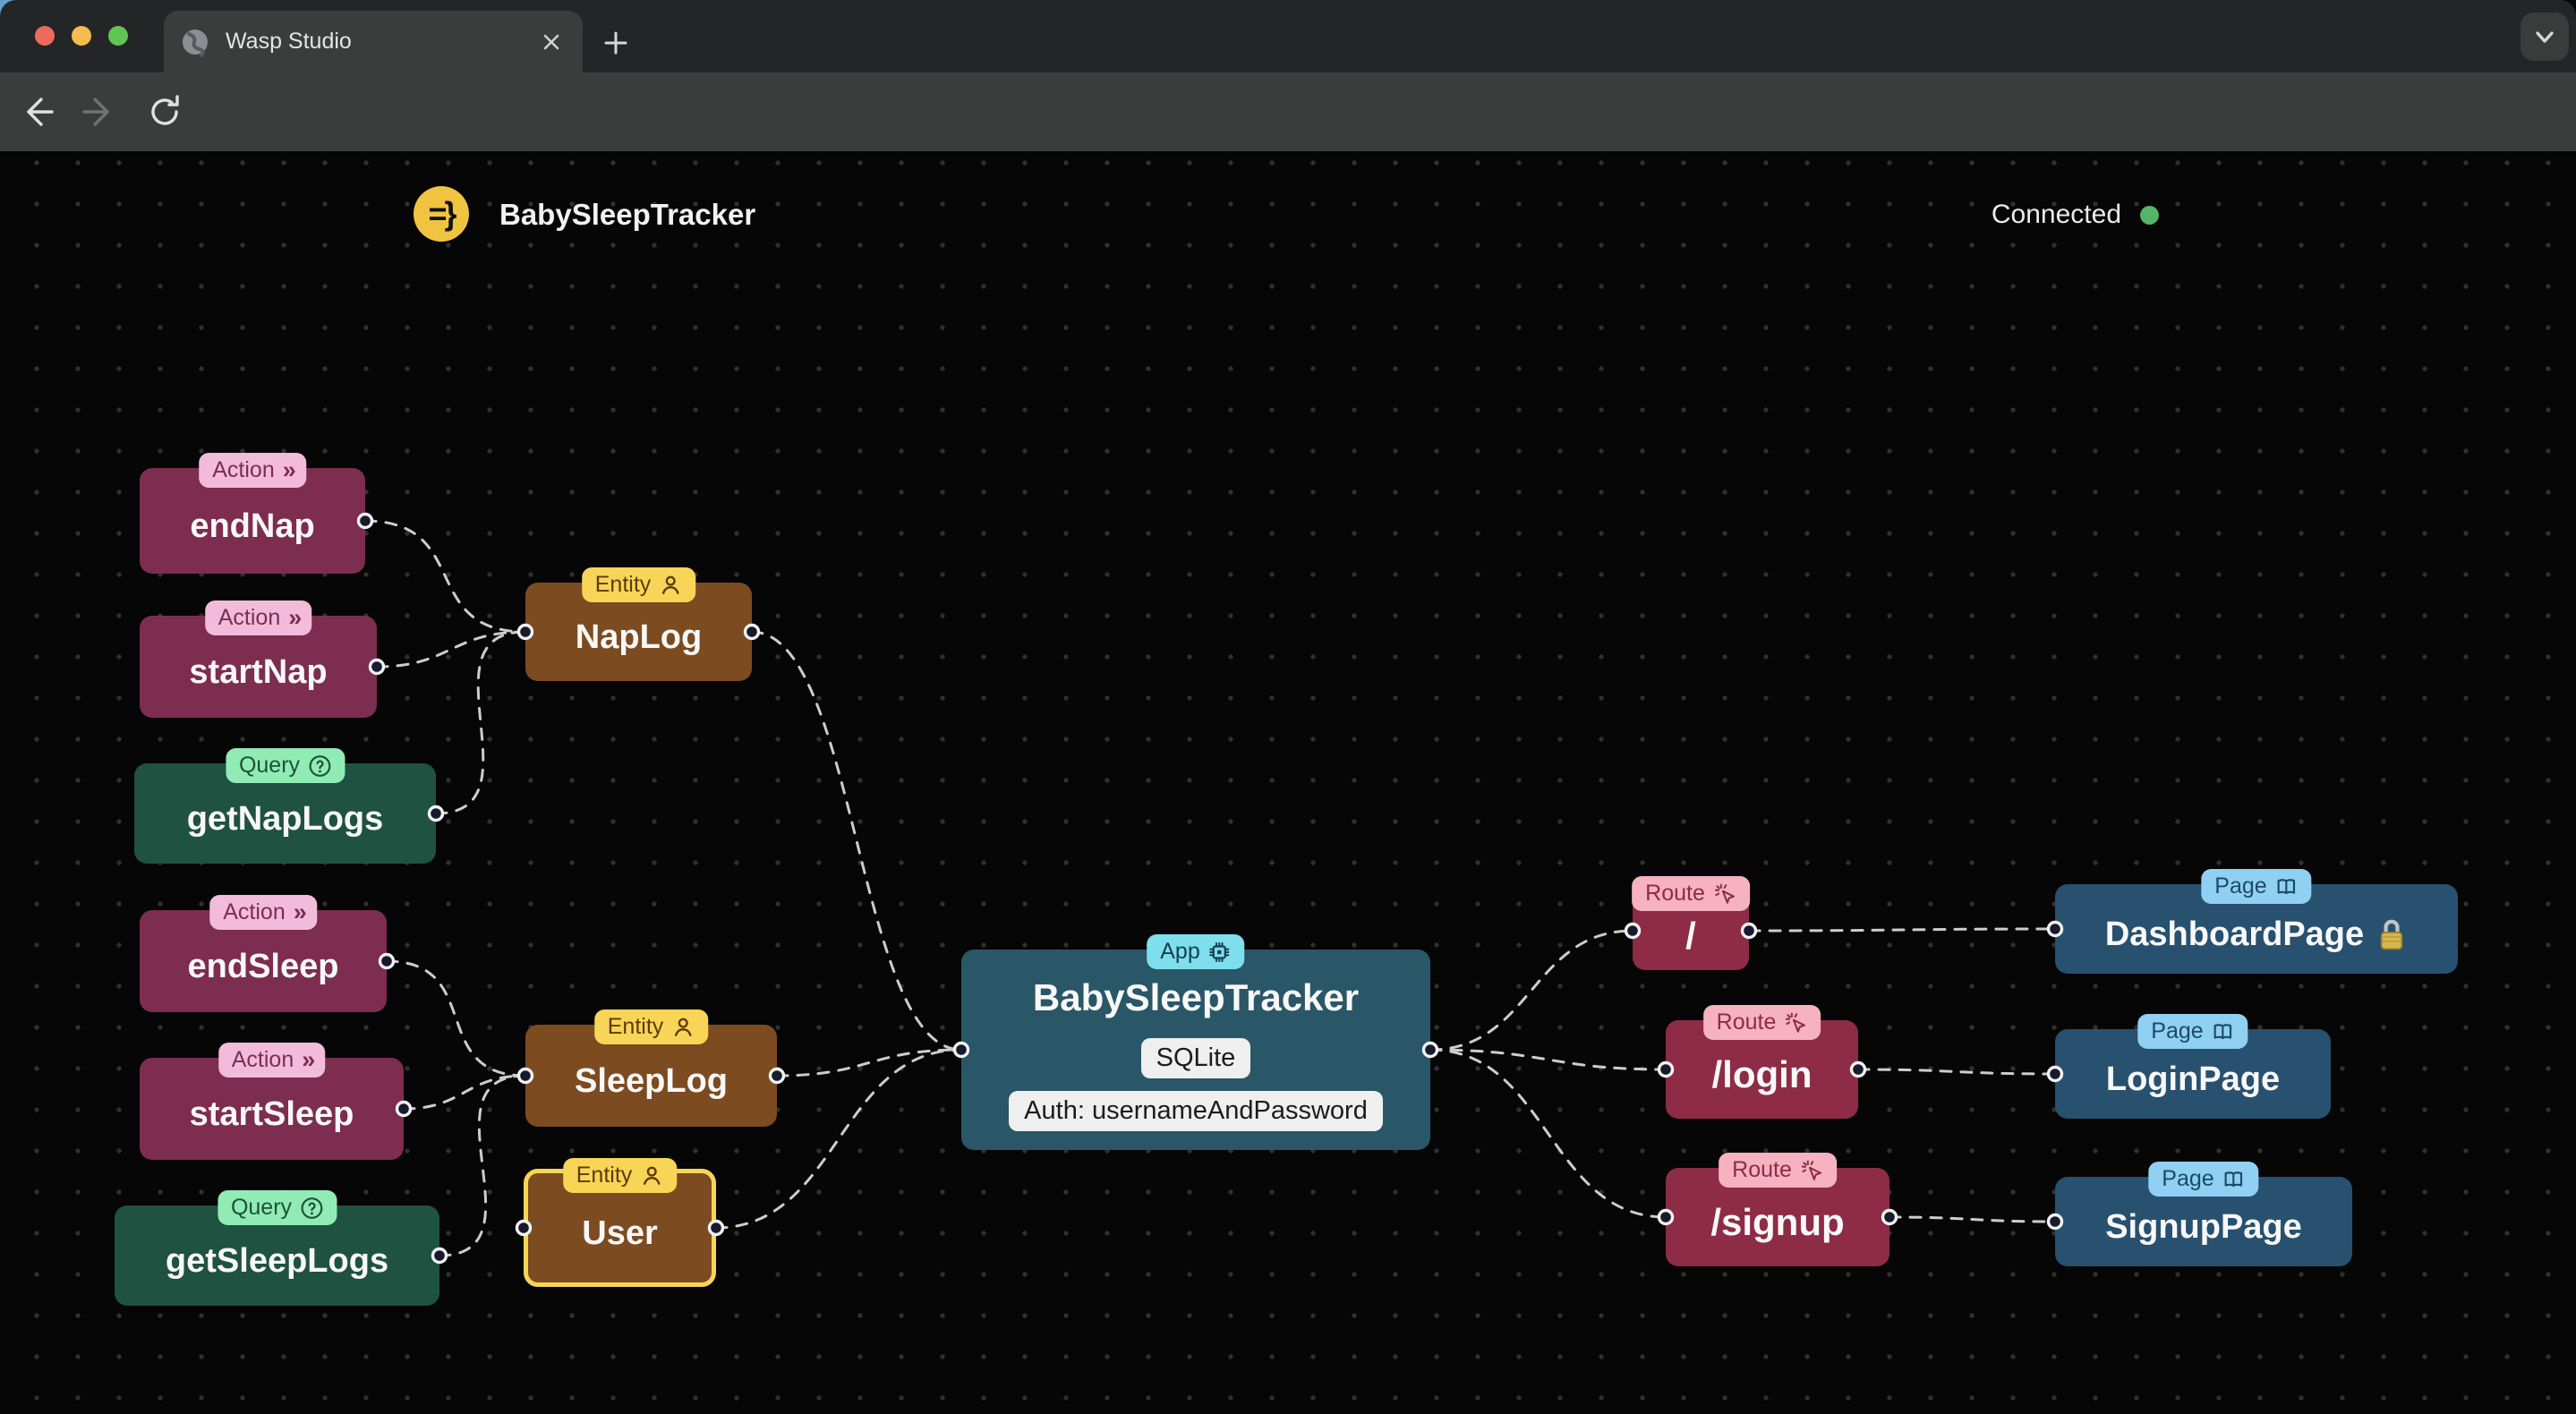 This screenshot has width=2576, height=1414. What do you see at coordinates (262, 1059) in the screenshot?
I see `badge-label: Action` at bounding box center [262, 1059].